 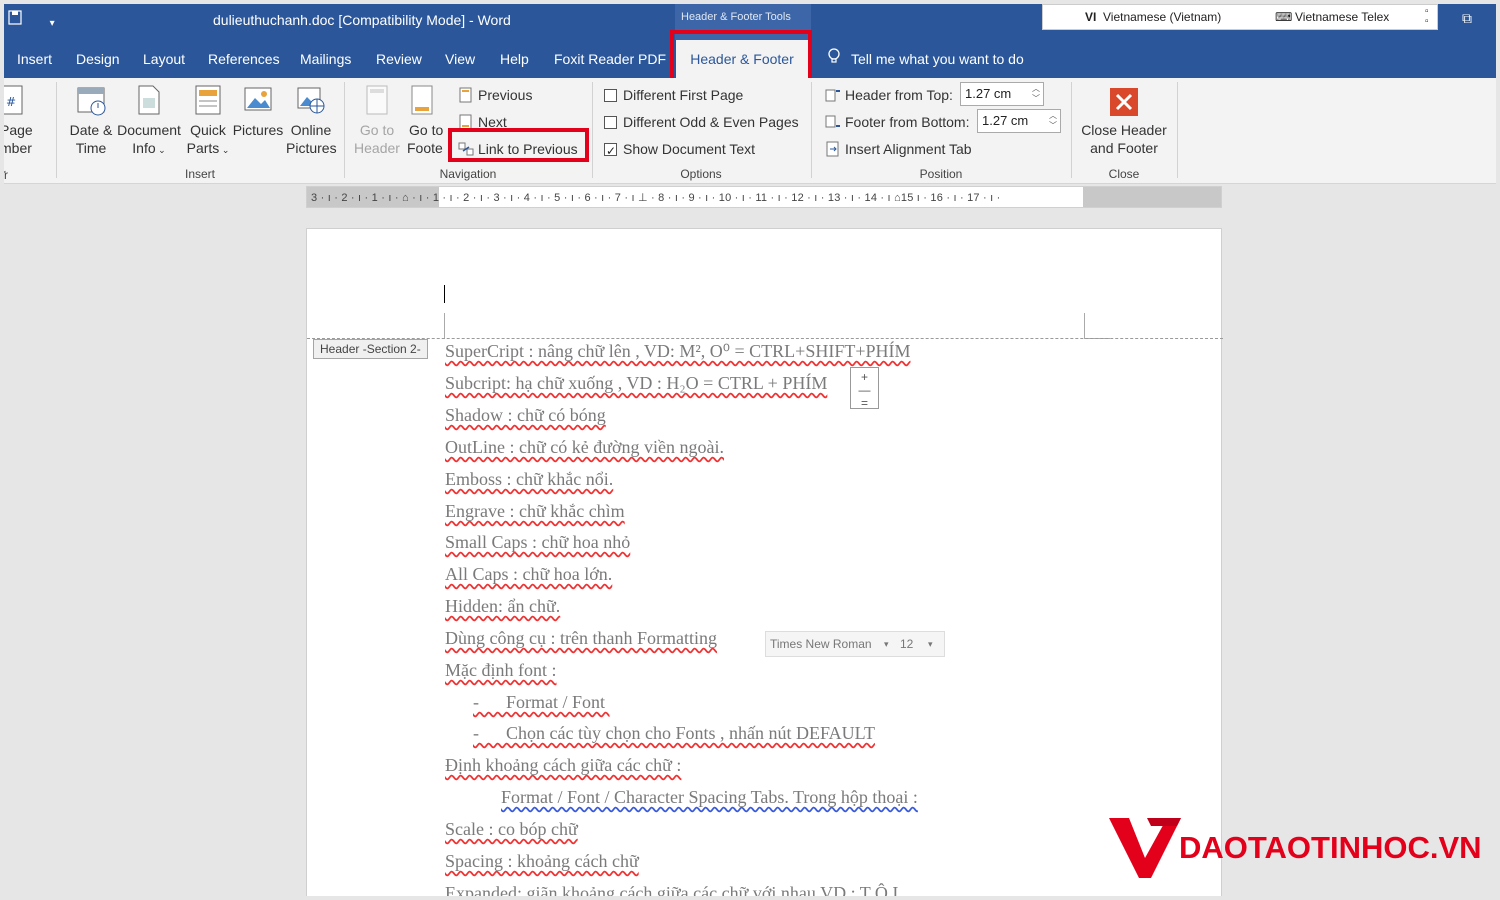 What do you see at coordinates (1342, 17) in the screenshot?
I see `input-method: Vietnamese Telex` at bounding box center [1342, 17].